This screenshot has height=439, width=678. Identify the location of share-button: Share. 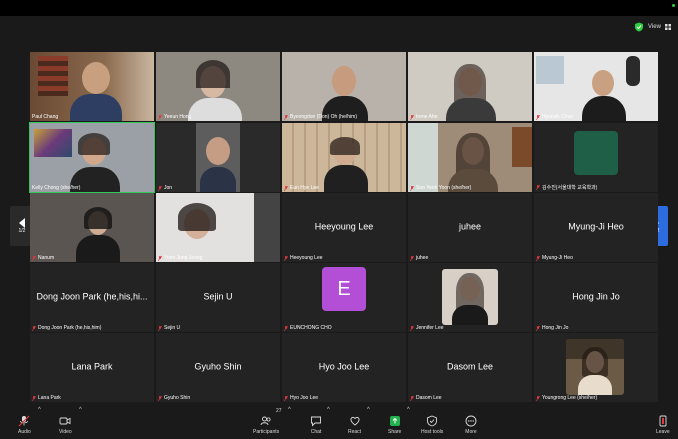
(394, 425).